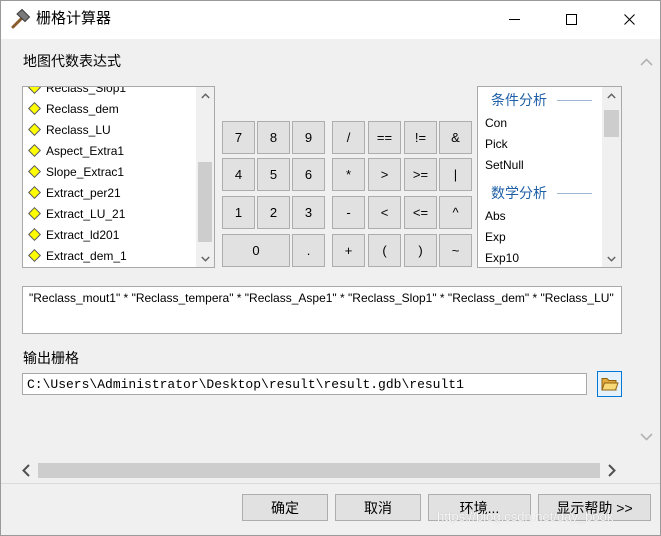 The width and height of the screenshot is (661, 536). What do you see at coordinates (519, 100) in the screenshot?
I see `function-group-title: 条件分析` at bounding box center [519, 100].